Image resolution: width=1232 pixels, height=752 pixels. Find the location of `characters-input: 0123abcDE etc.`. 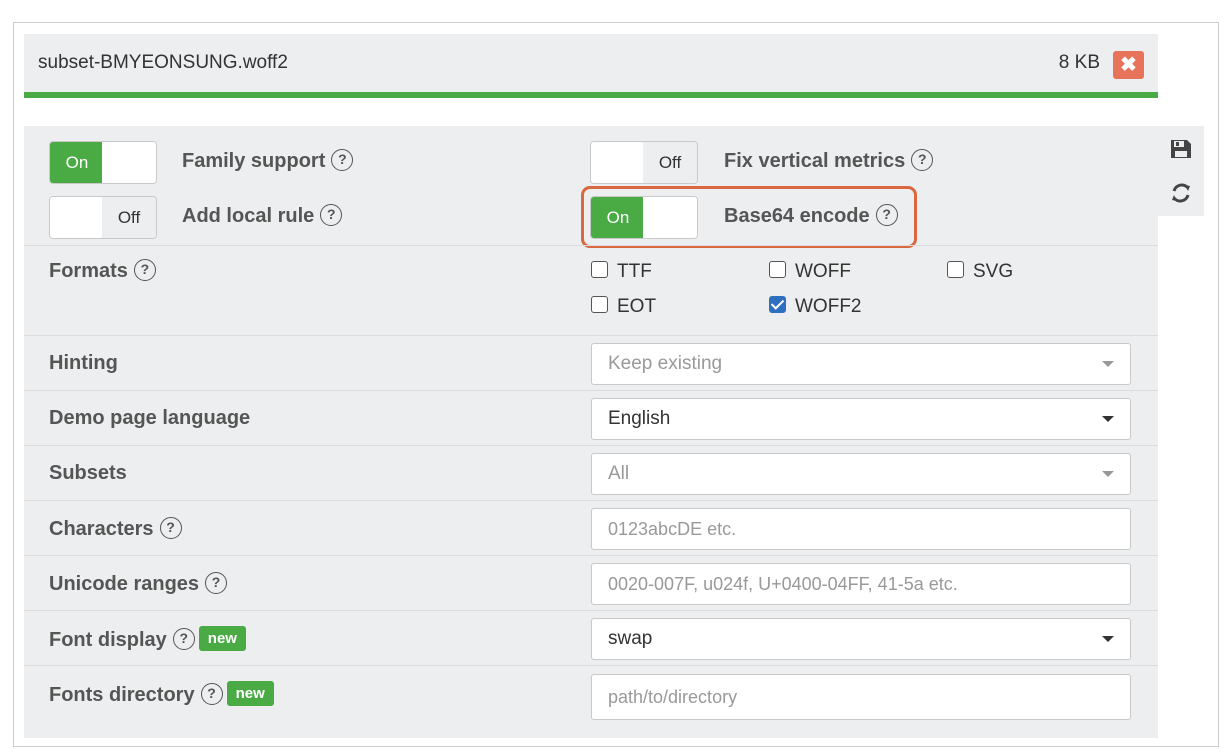

characters-input: 0123abcDE etc. is located at coordinates (861, 529).